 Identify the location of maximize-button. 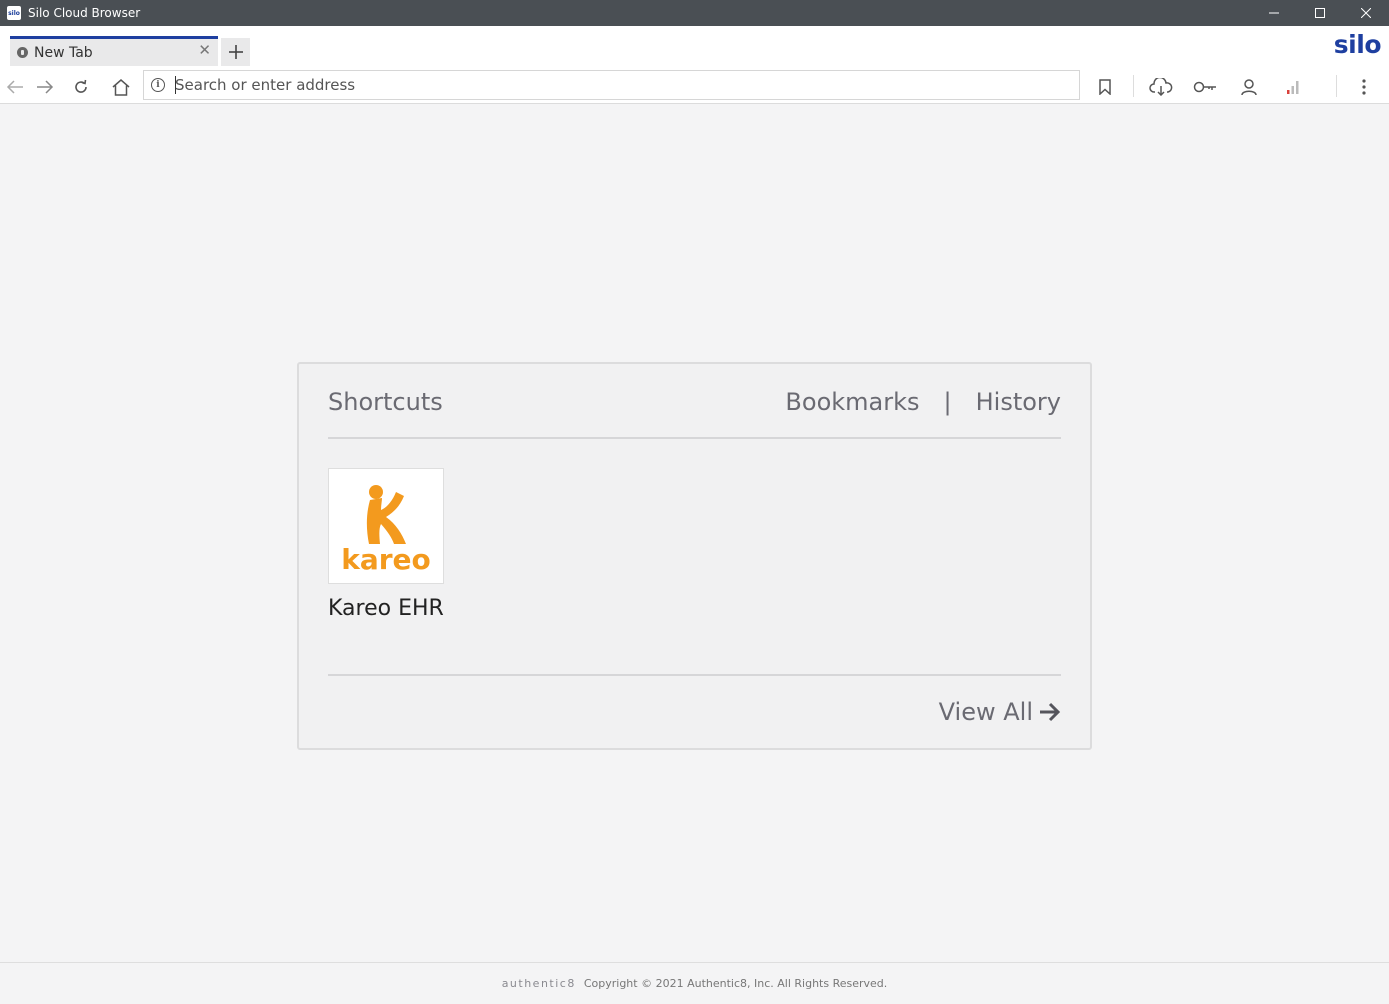
(1320, 13).